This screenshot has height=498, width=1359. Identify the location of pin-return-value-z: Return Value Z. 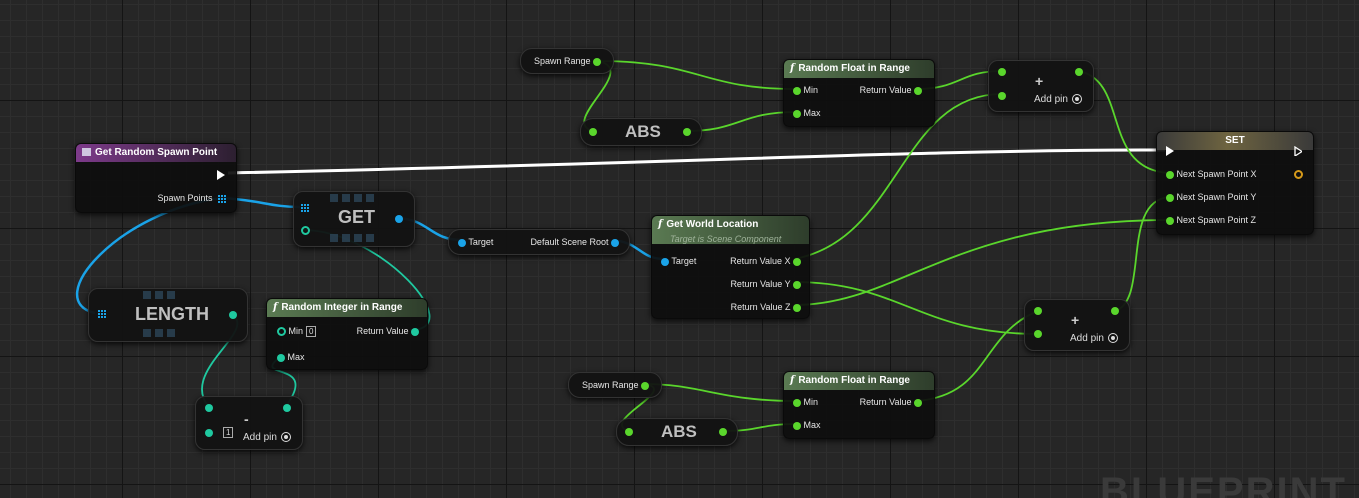
(766, 307).